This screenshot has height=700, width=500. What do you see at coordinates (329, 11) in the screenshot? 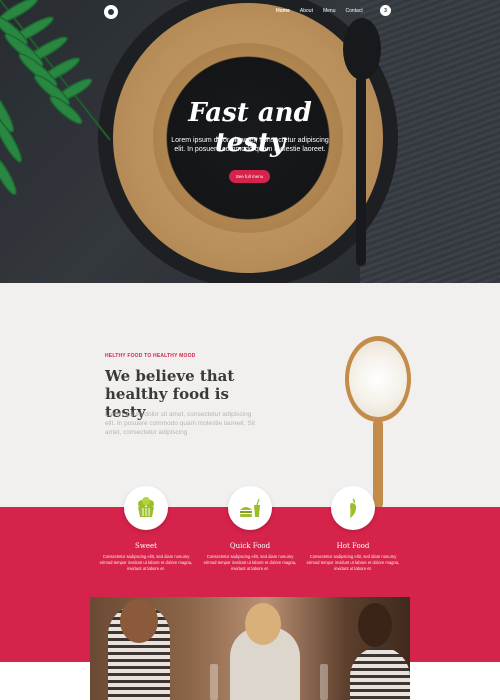
I see `nav-item-menu: Menu` at bounding box center [329, 11].